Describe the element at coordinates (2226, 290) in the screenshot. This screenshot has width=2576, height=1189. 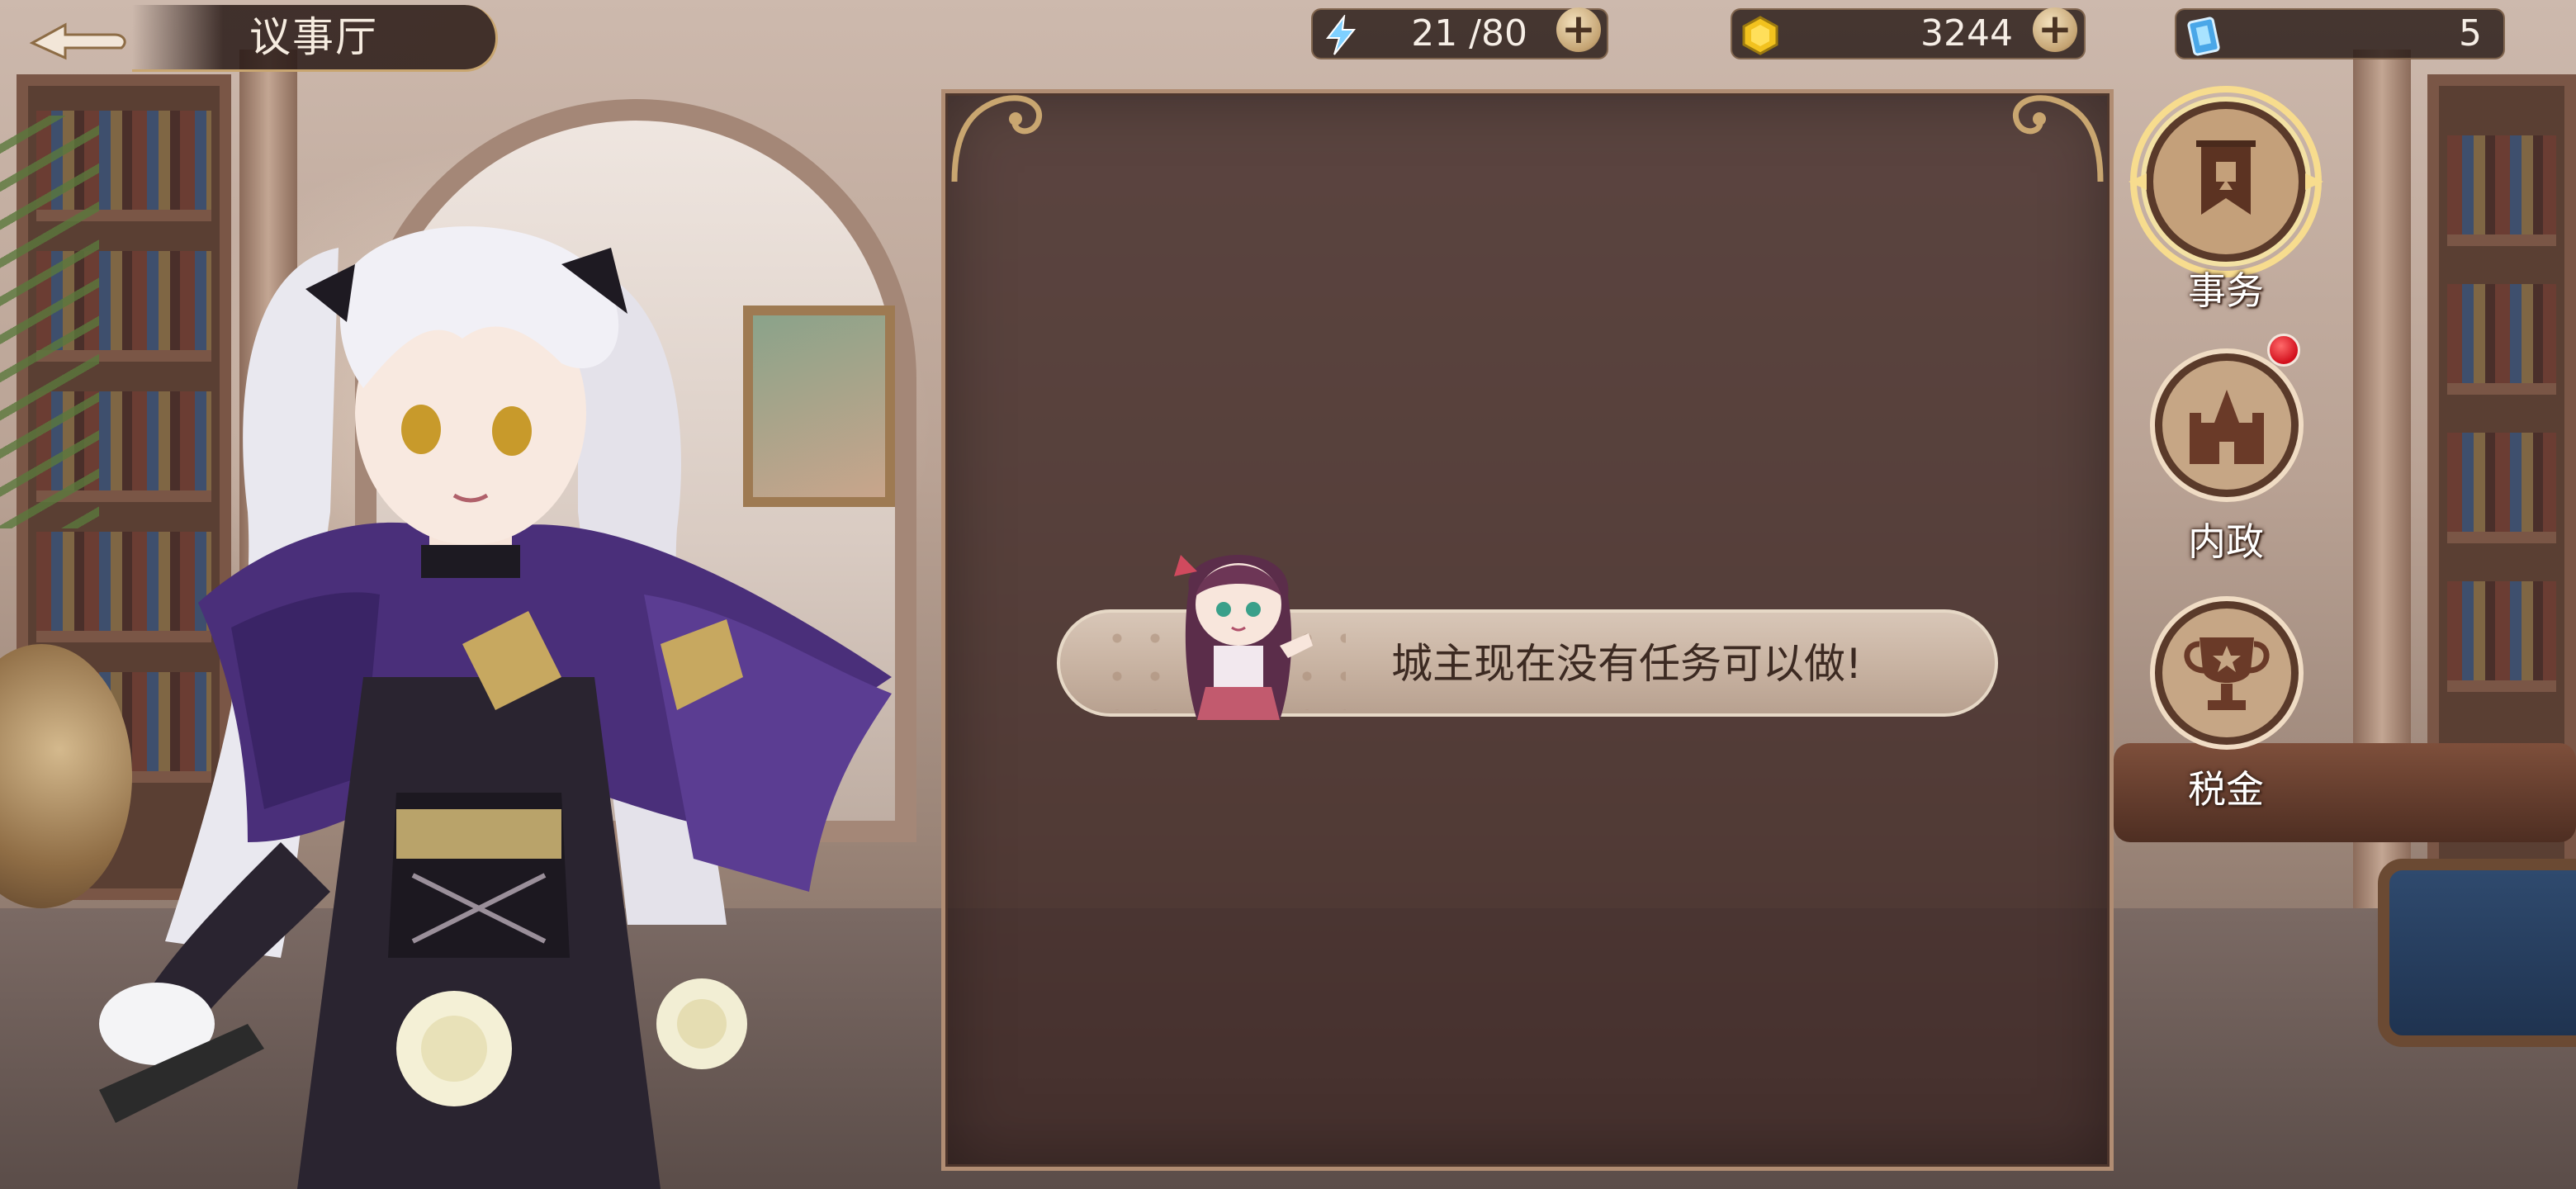
I see `affairs-label: 事务` at that location.